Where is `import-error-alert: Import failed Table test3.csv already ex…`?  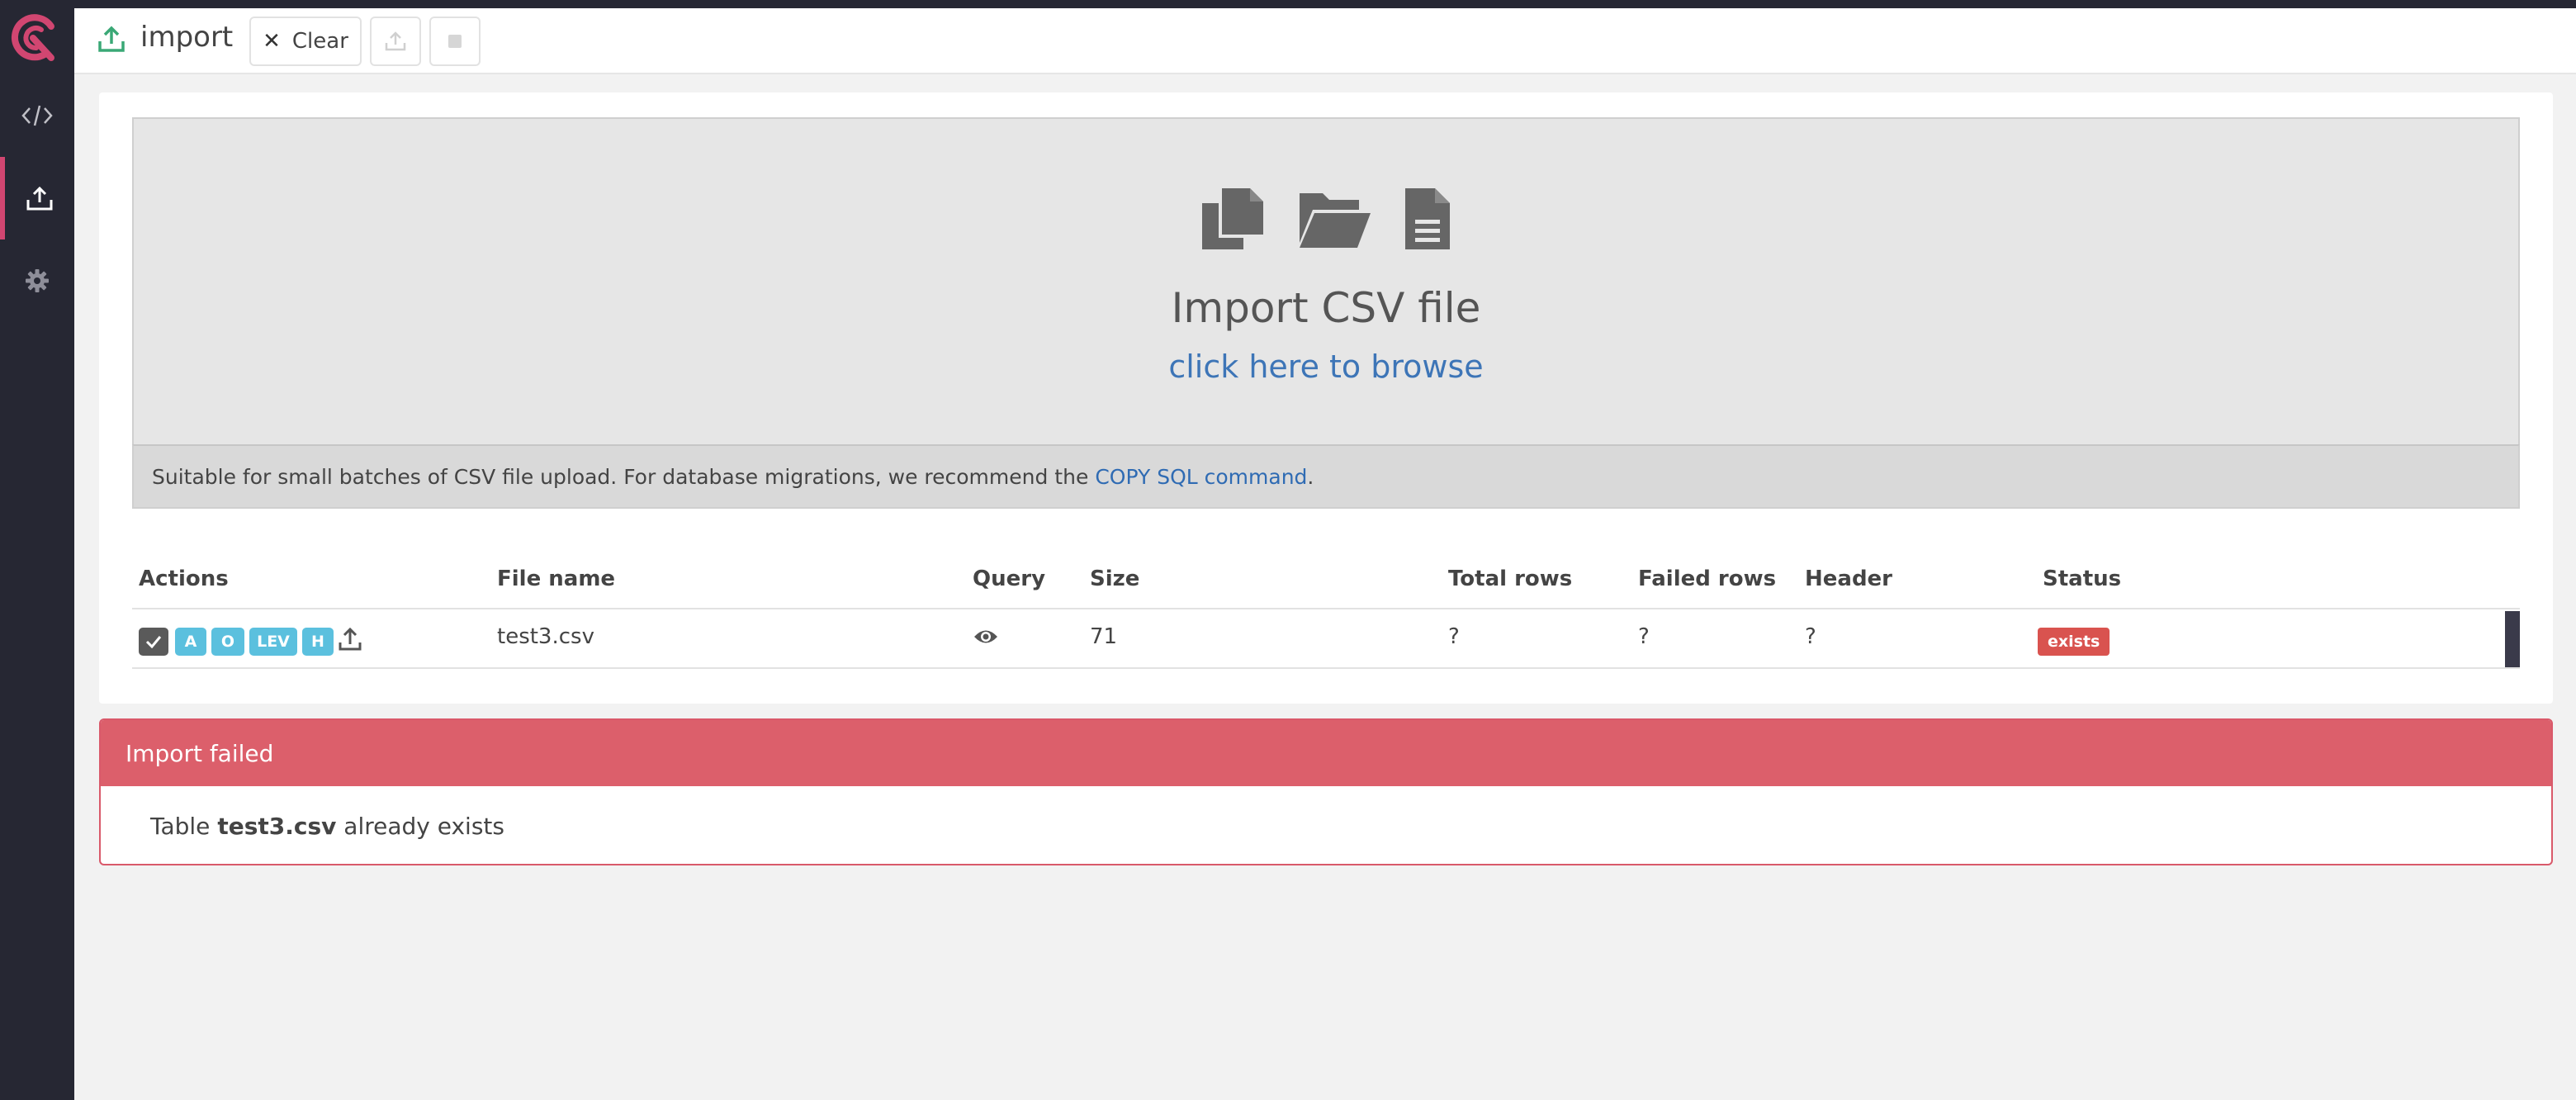 import-error-alert: Import failed Table test3.csv already ex… is located at coordinates (1326, 792).